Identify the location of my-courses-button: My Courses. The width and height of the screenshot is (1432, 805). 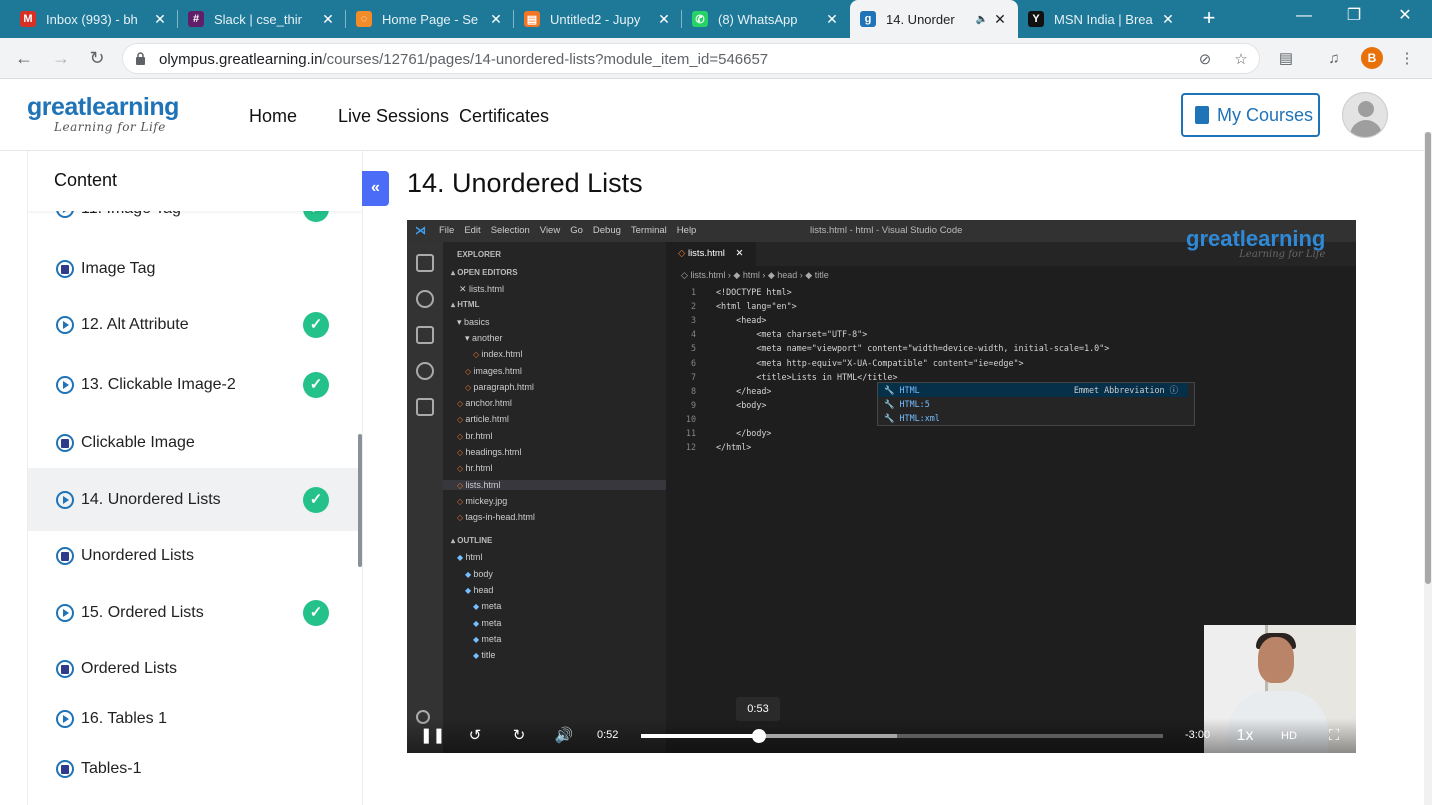
(1250, 115).